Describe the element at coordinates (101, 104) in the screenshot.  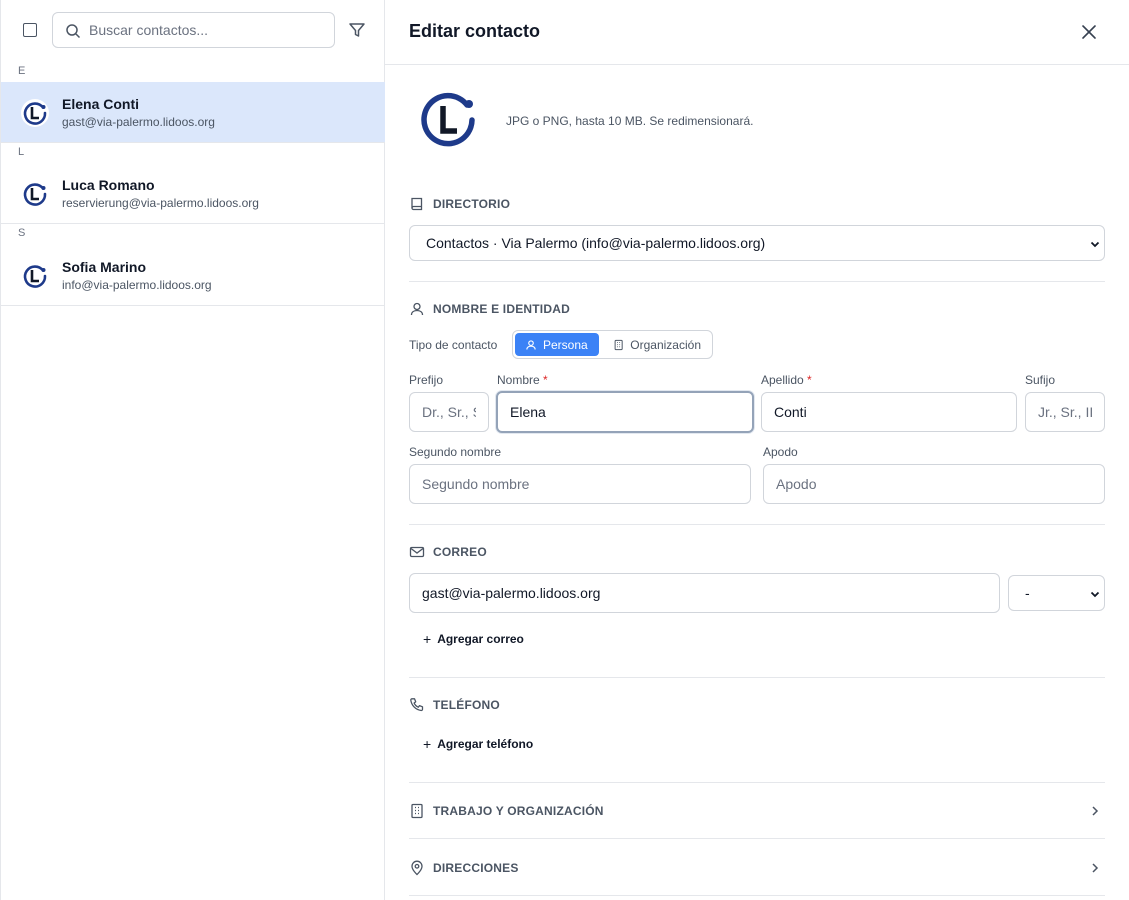
I see `contact-name: Elena Conti` at that location.